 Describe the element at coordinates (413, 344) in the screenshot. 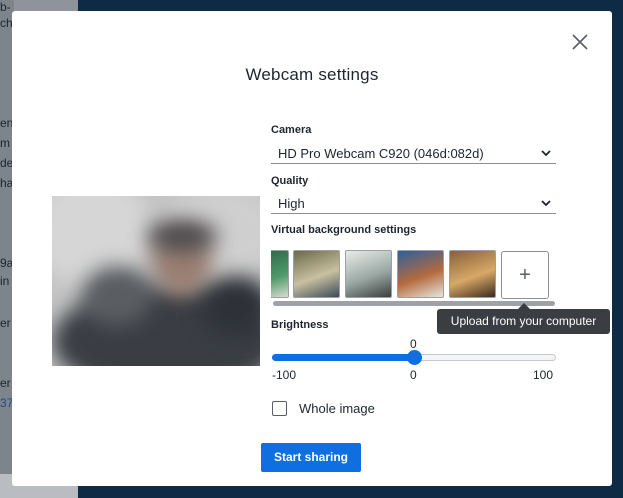

I see `brightness-value-label: 0` at that location.